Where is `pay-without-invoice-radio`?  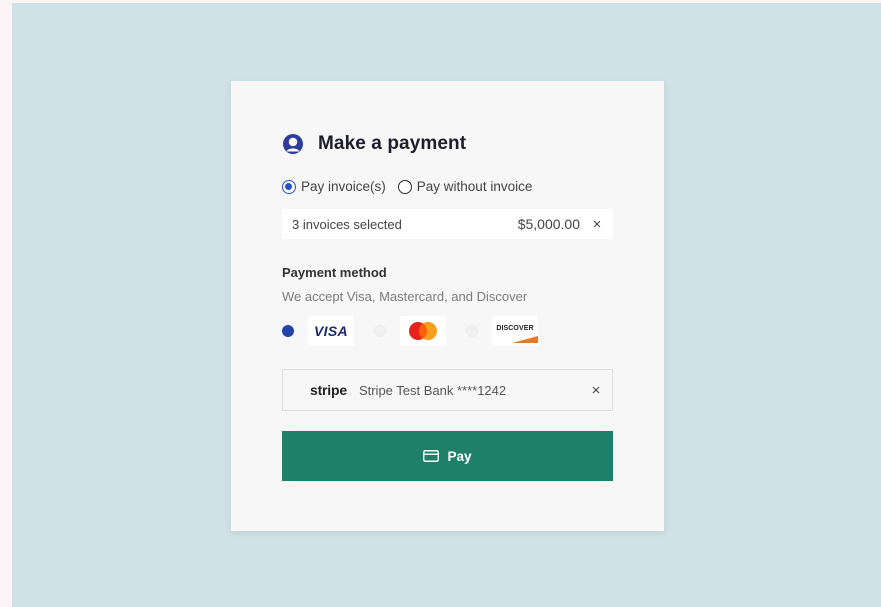 pay-without-invoice-radio is located at coordinates (404, 186).